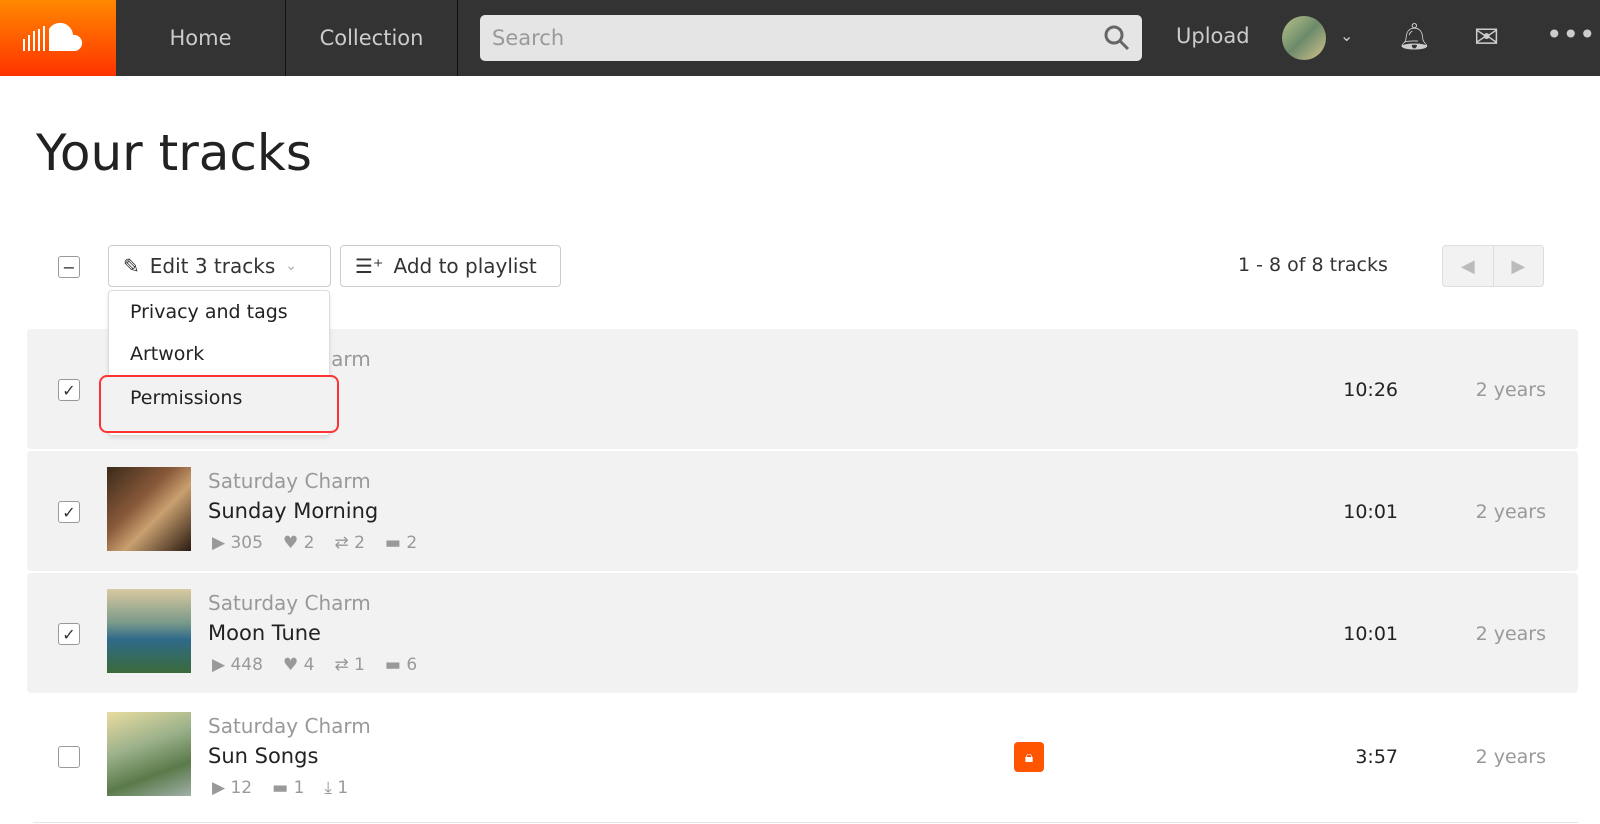  Describe the element at coordinates (298, 665) in the screenshot. I see `like-count: ♥ 4` at that location.